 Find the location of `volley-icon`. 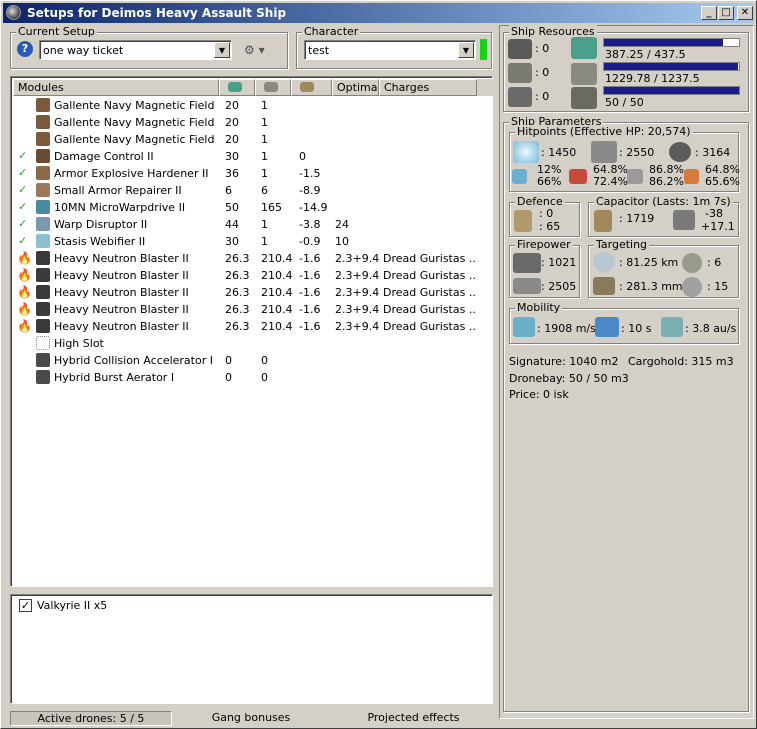

volley-icon is located at coordinates (527, 286).